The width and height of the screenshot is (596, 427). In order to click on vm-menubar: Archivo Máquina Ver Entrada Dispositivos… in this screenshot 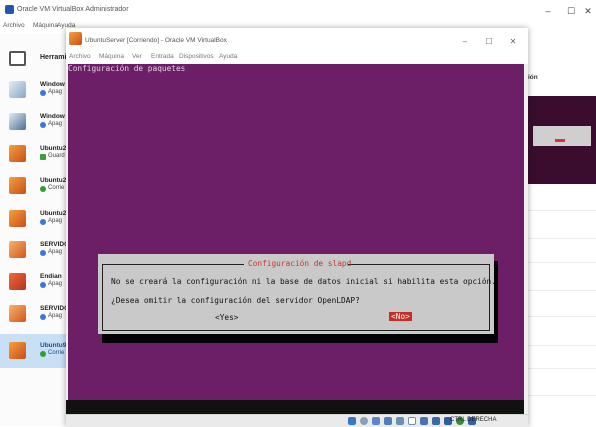, I will do `click(297, 58)`.